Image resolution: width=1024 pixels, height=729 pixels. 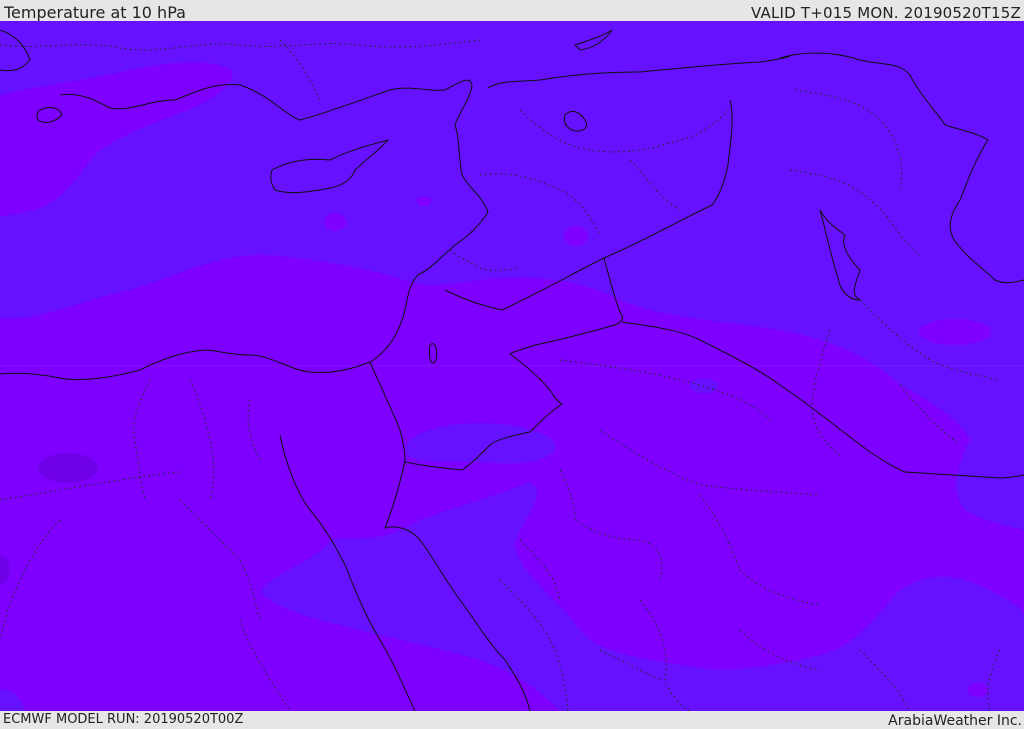 I want to click on valid-time-label: VALID T+015 MON. 20190520T15Z, so click(x=886, y=13).